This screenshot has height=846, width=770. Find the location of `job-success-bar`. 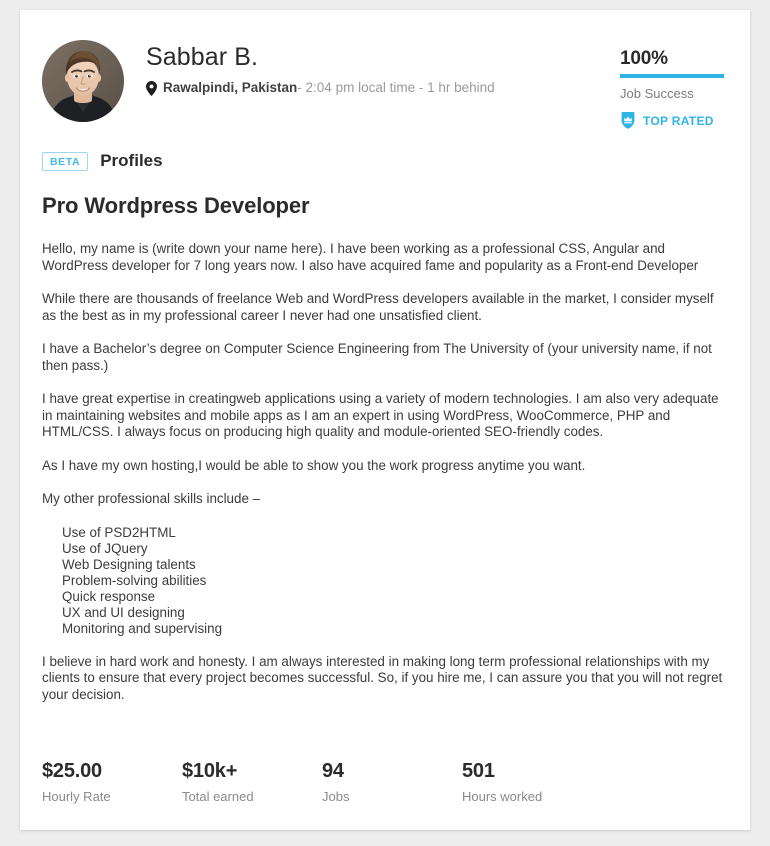

job-success-bar is located at coordinates (672, 76).